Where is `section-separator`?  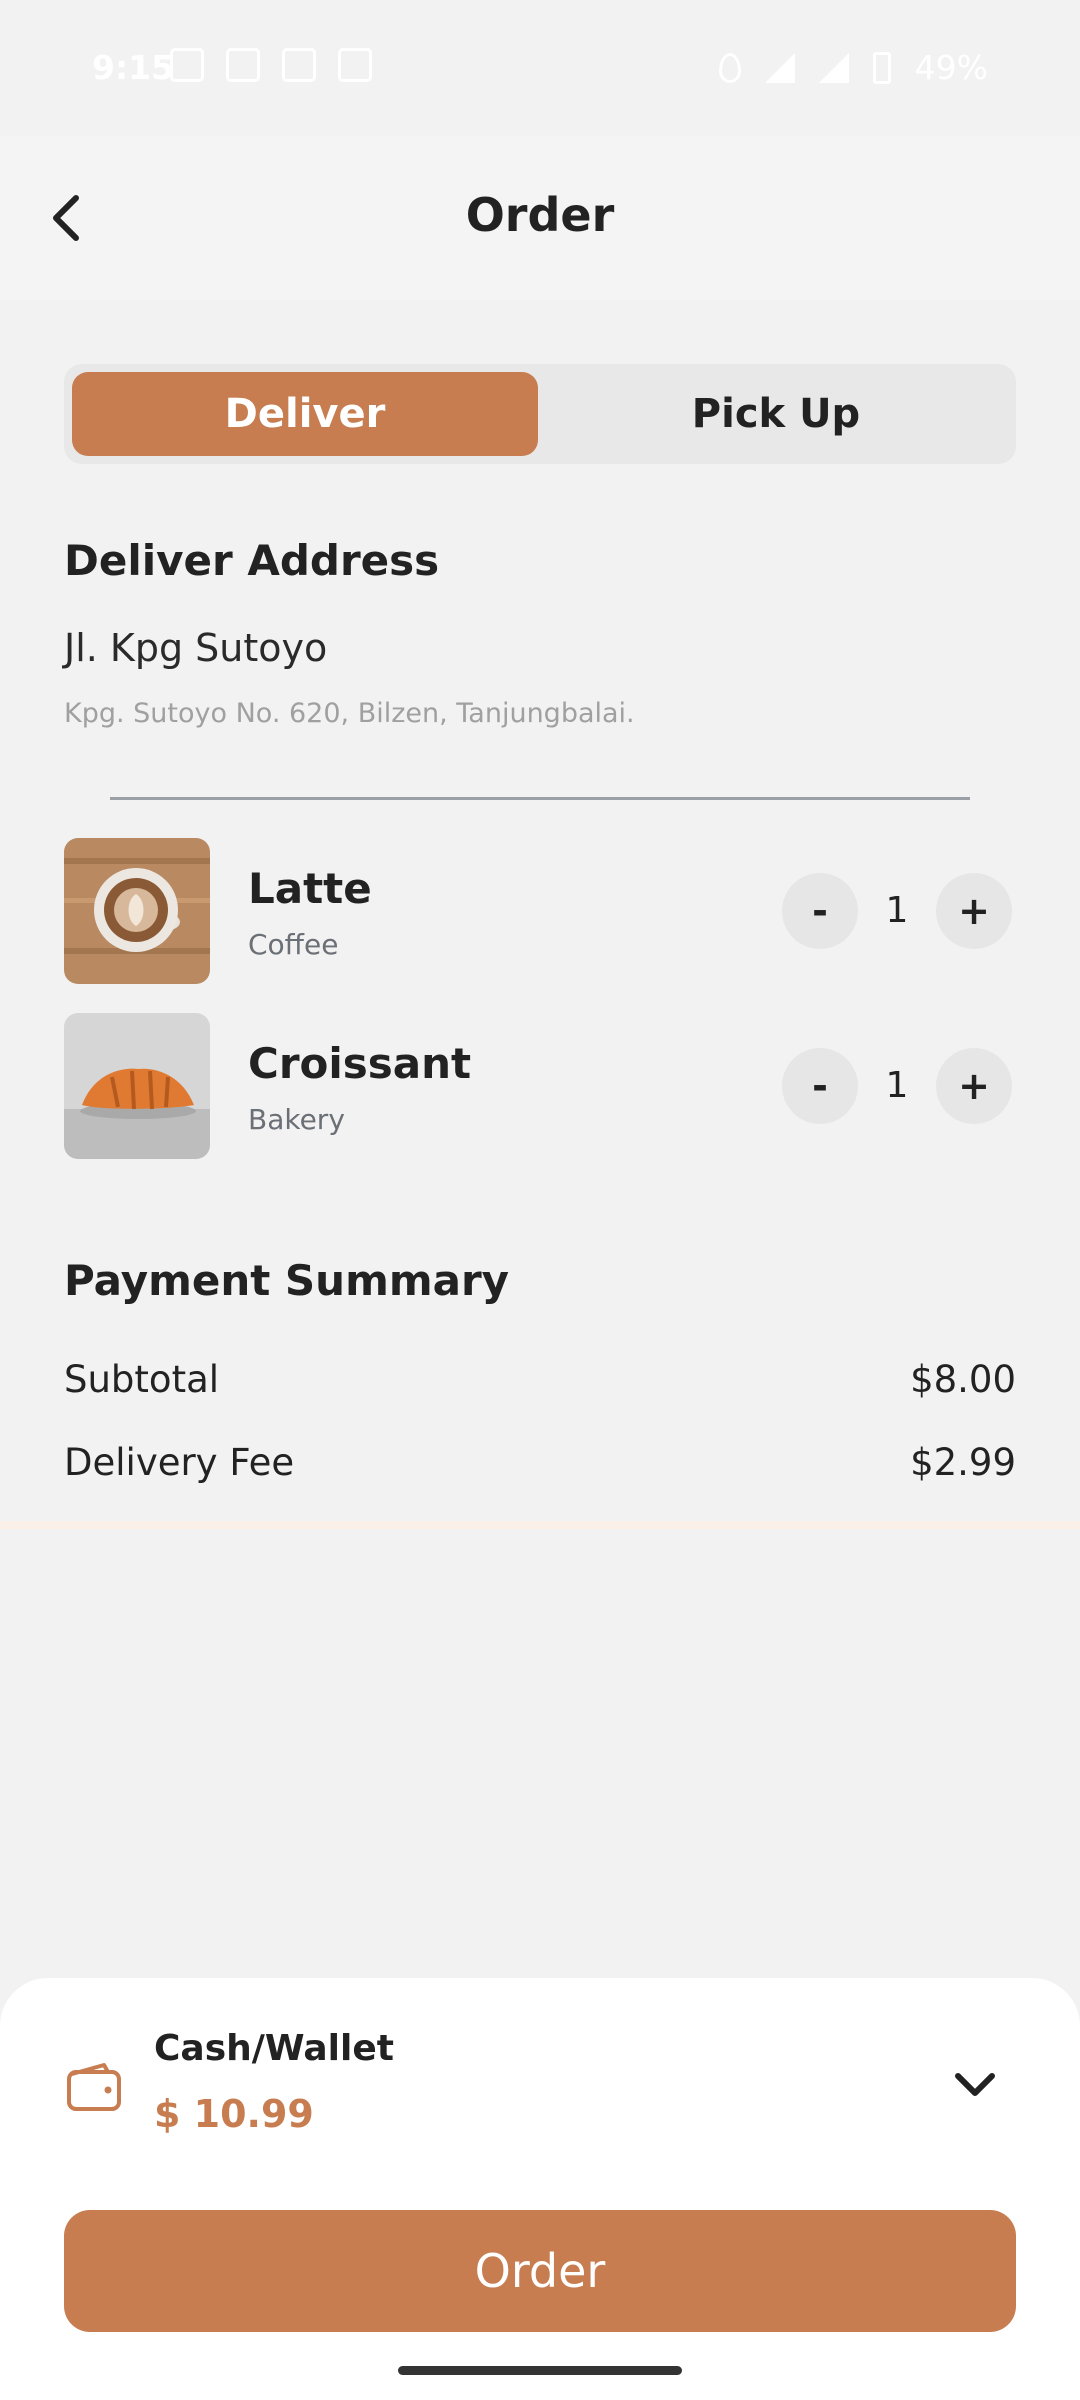
section-separator is located at coordinates (540, 1525).